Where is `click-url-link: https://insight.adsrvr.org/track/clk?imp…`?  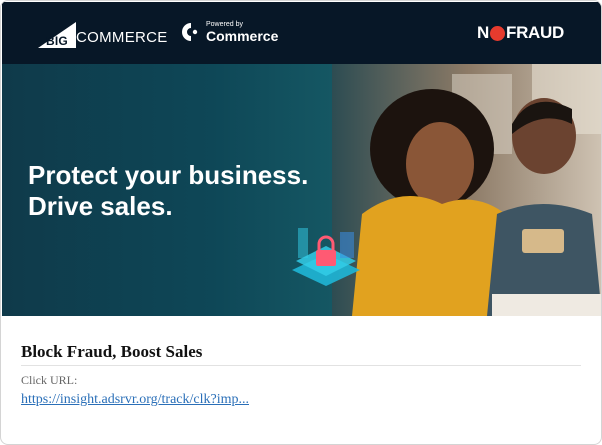 click-url-link: https://insight.adsrvr.org/track/clk?imp… is located at coordinates (135, 400).